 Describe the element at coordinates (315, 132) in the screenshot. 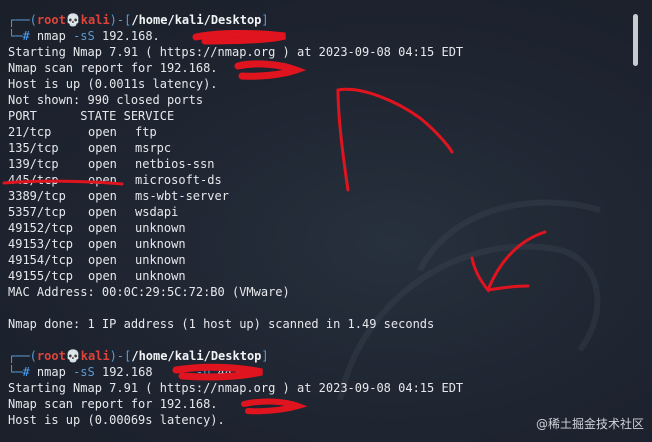

I see `port-row: 21/tcp open ftp` at that location.